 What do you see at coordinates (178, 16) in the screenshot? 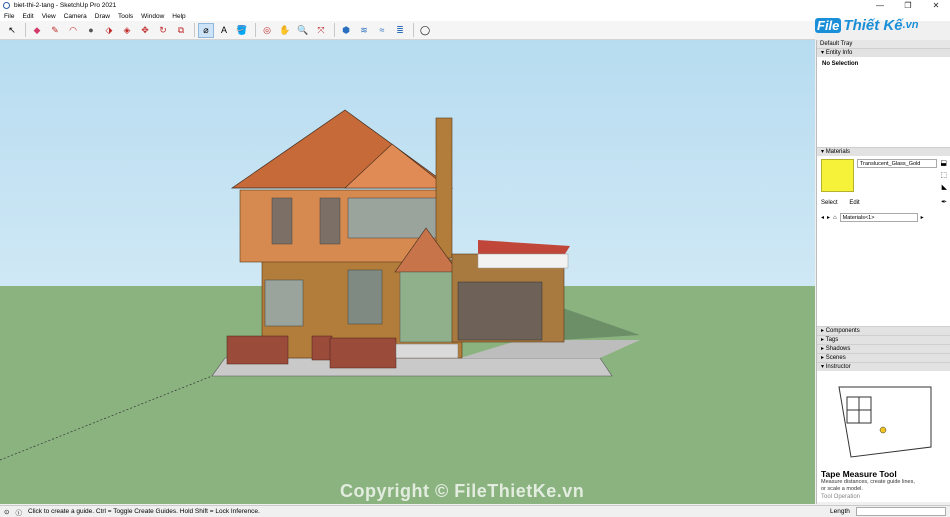
I see `menu-help: Help` at bounding box center [178, 16].